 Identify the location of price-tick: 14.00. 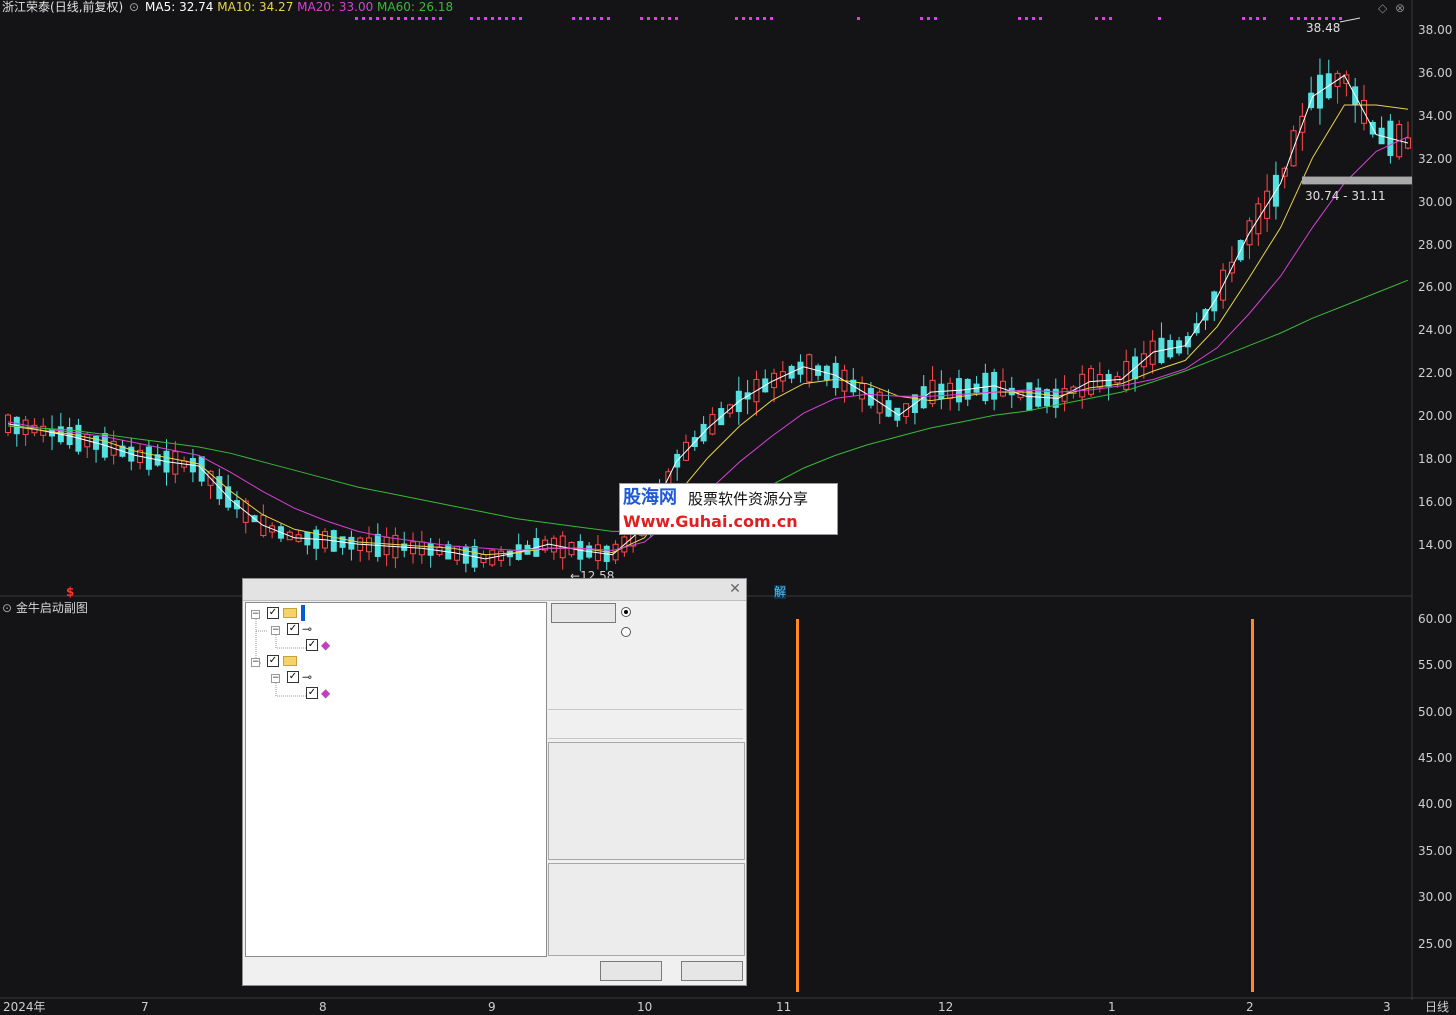
(1435, 545).